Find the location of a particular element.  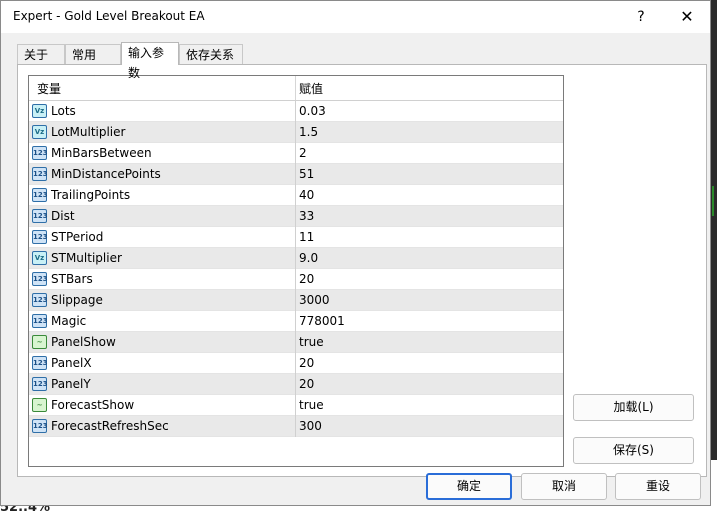

help-button: ? is located at coordinates (641, 17).